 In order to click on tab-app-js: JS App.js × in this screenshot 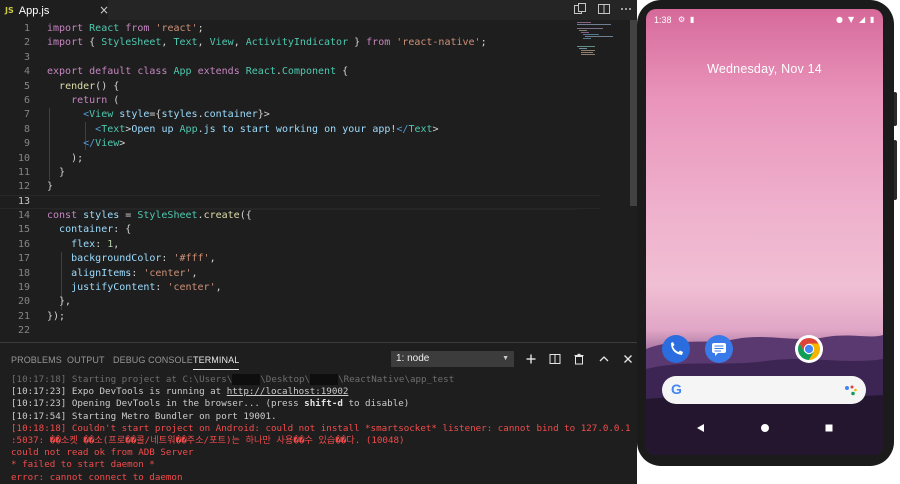, I will do `click(54, 10)`.